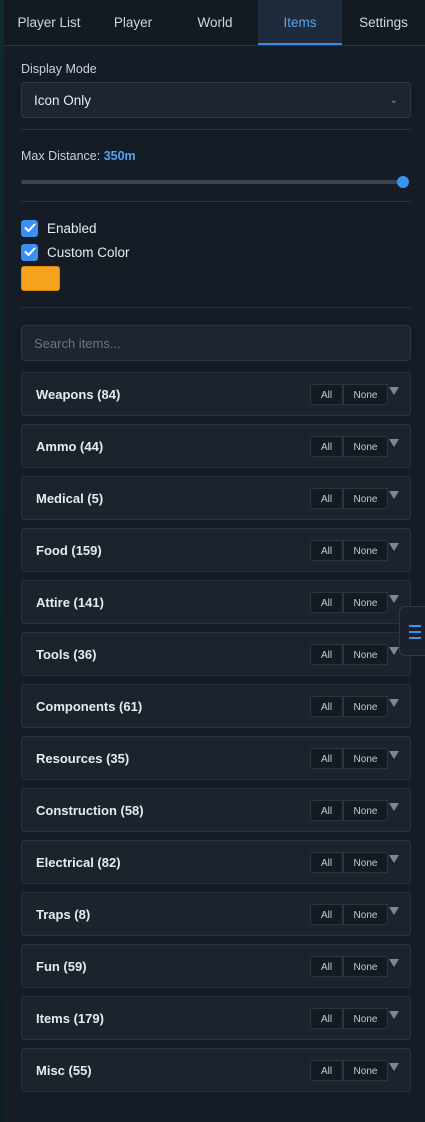 This screenshot has width=425, height=1122. I want to click on category-title: Components (61), so click(89, 706).